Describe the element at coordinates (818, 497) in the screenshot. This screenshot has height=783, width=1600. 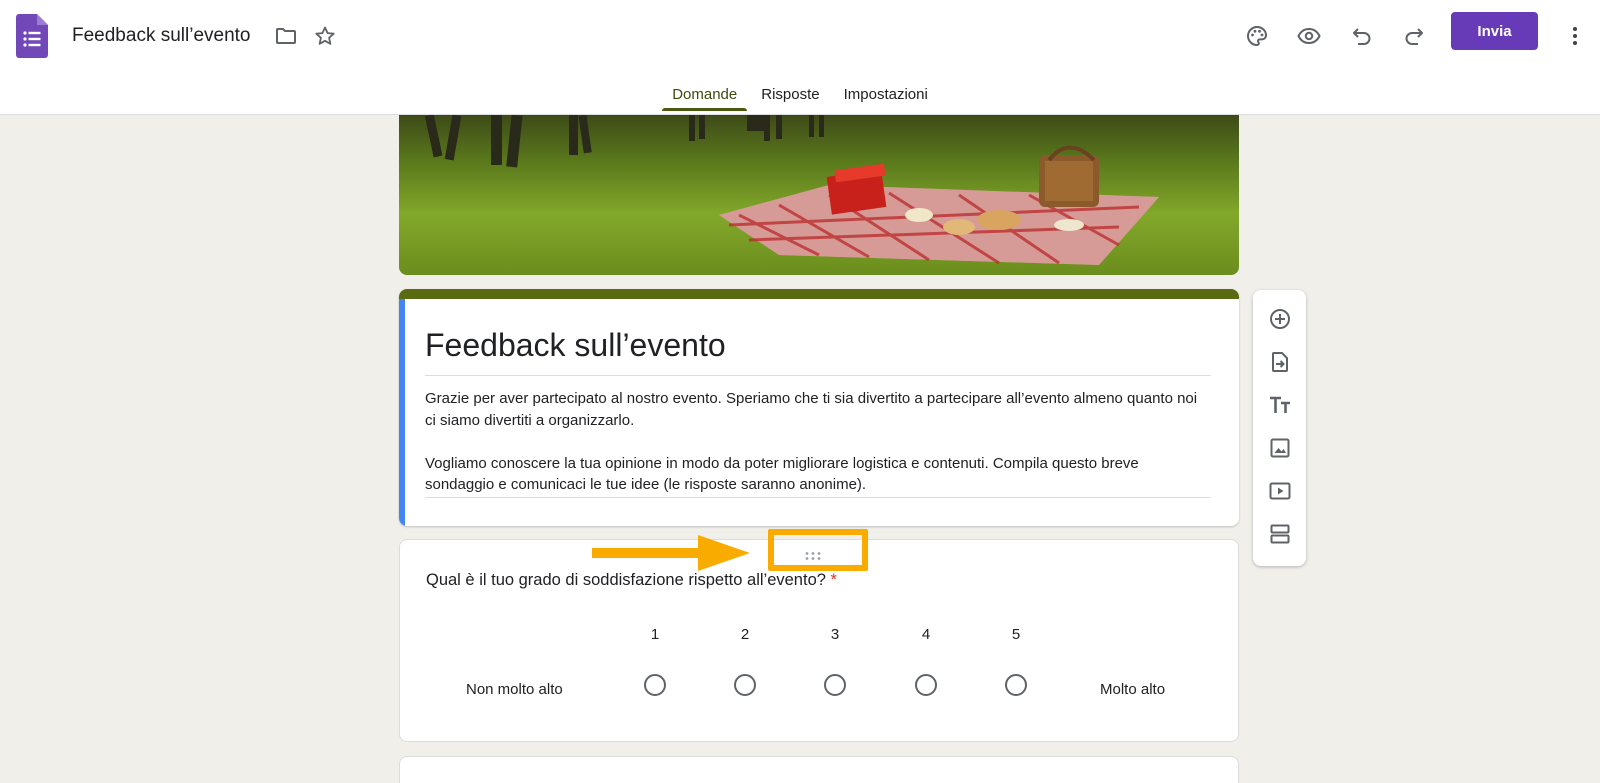
I see `description-underline` at that location.